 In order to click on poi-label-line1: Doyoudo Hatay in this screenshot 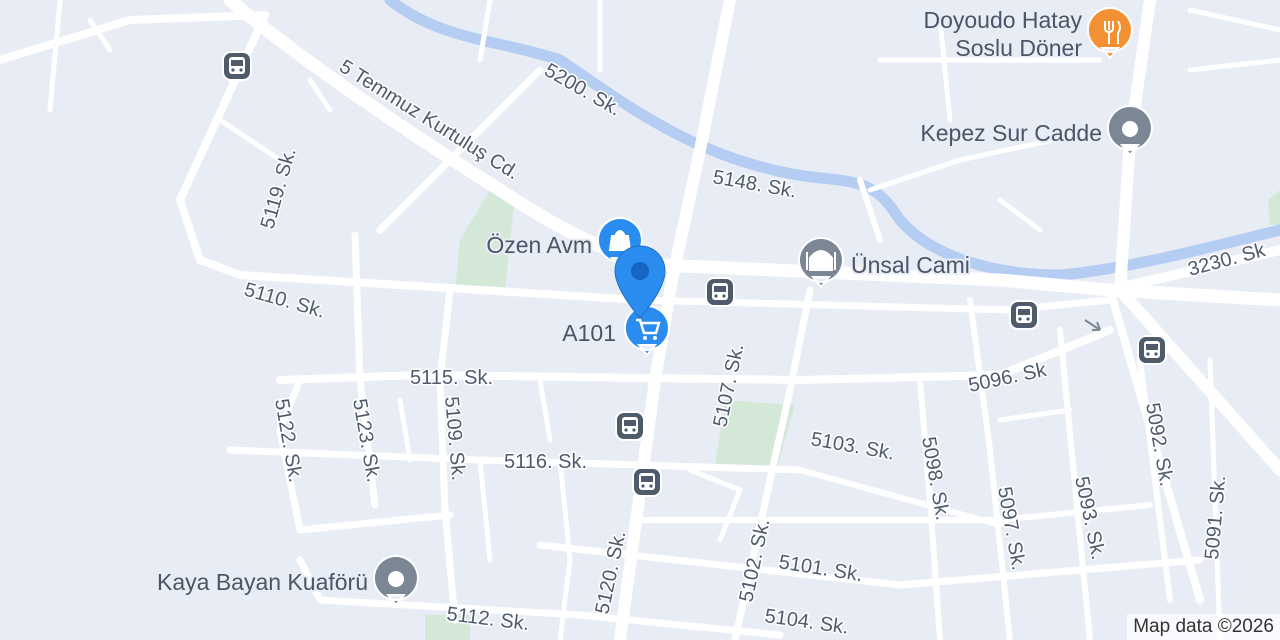, I will do `click(1002, 20)`.